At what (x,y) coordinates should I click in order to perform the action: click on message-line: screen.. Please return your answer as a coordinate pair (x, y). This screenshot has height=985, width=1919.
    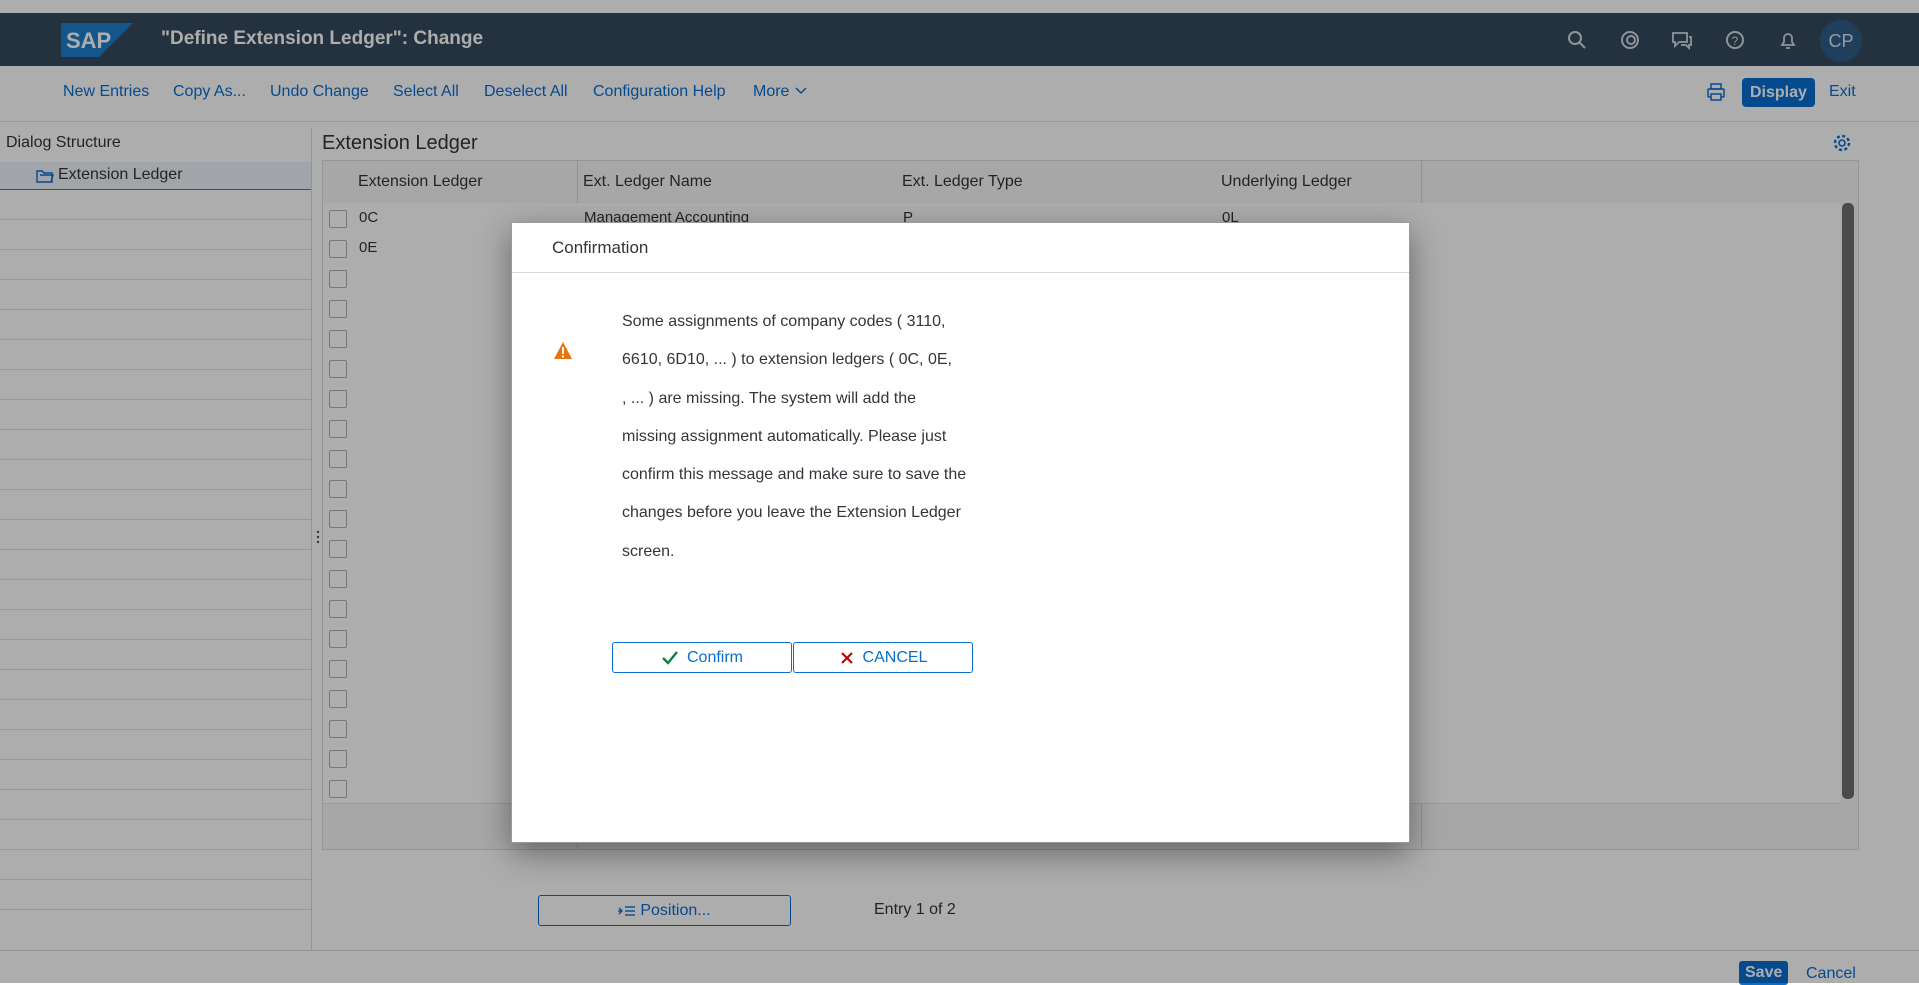
    Looking at the image, I should click on (648, 551).